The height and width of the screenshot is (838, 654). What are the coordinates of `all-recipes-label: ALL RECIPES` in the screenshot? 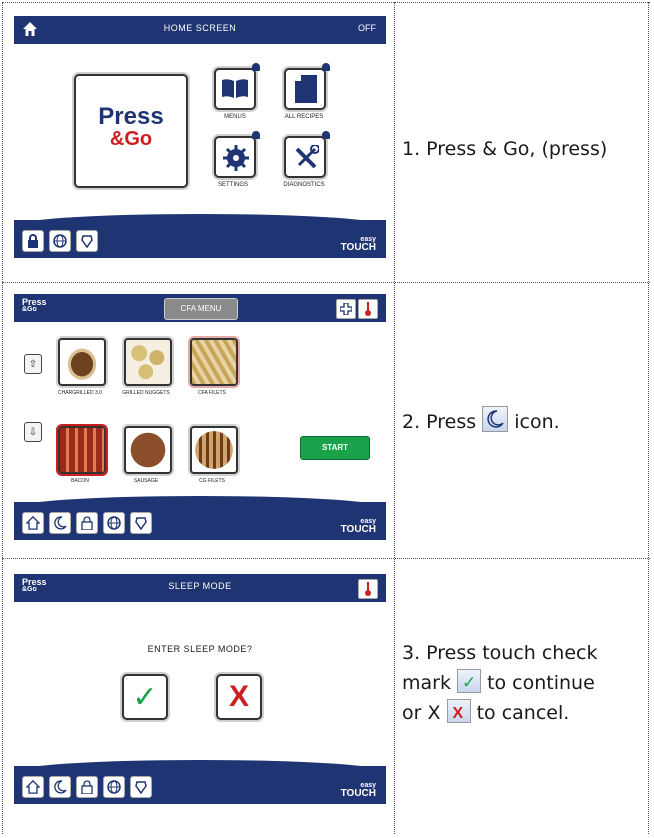 It's located at (304, 117).